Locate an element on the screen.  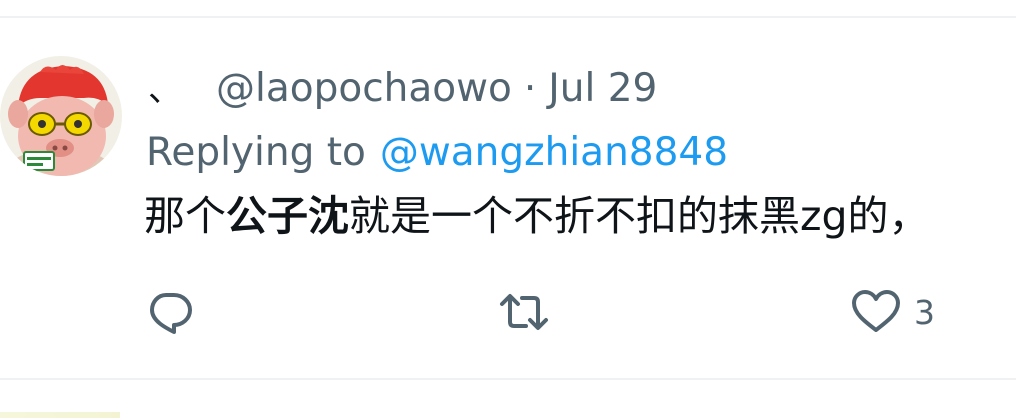
tweet-text-start: 那个 is located at coordinates (185, 216).